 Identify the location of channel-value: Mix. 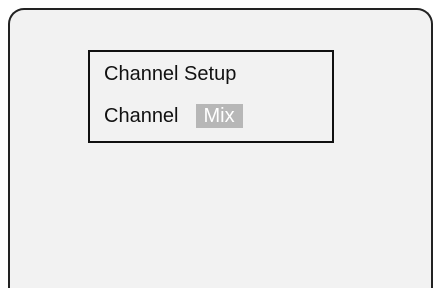
(219, 116).